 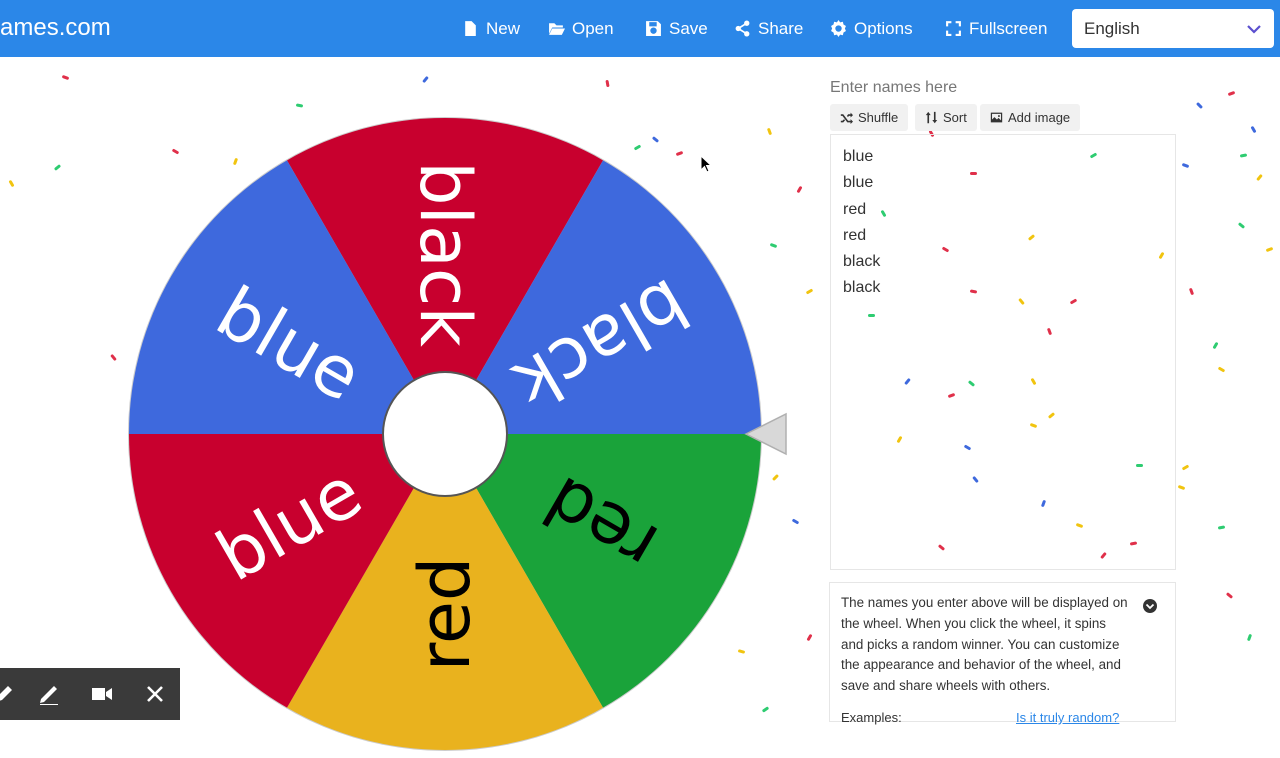 What do you see at coordinates (676, 28) in the screenshot?
I see `save-button: Save` at bounding box center [676, 28].